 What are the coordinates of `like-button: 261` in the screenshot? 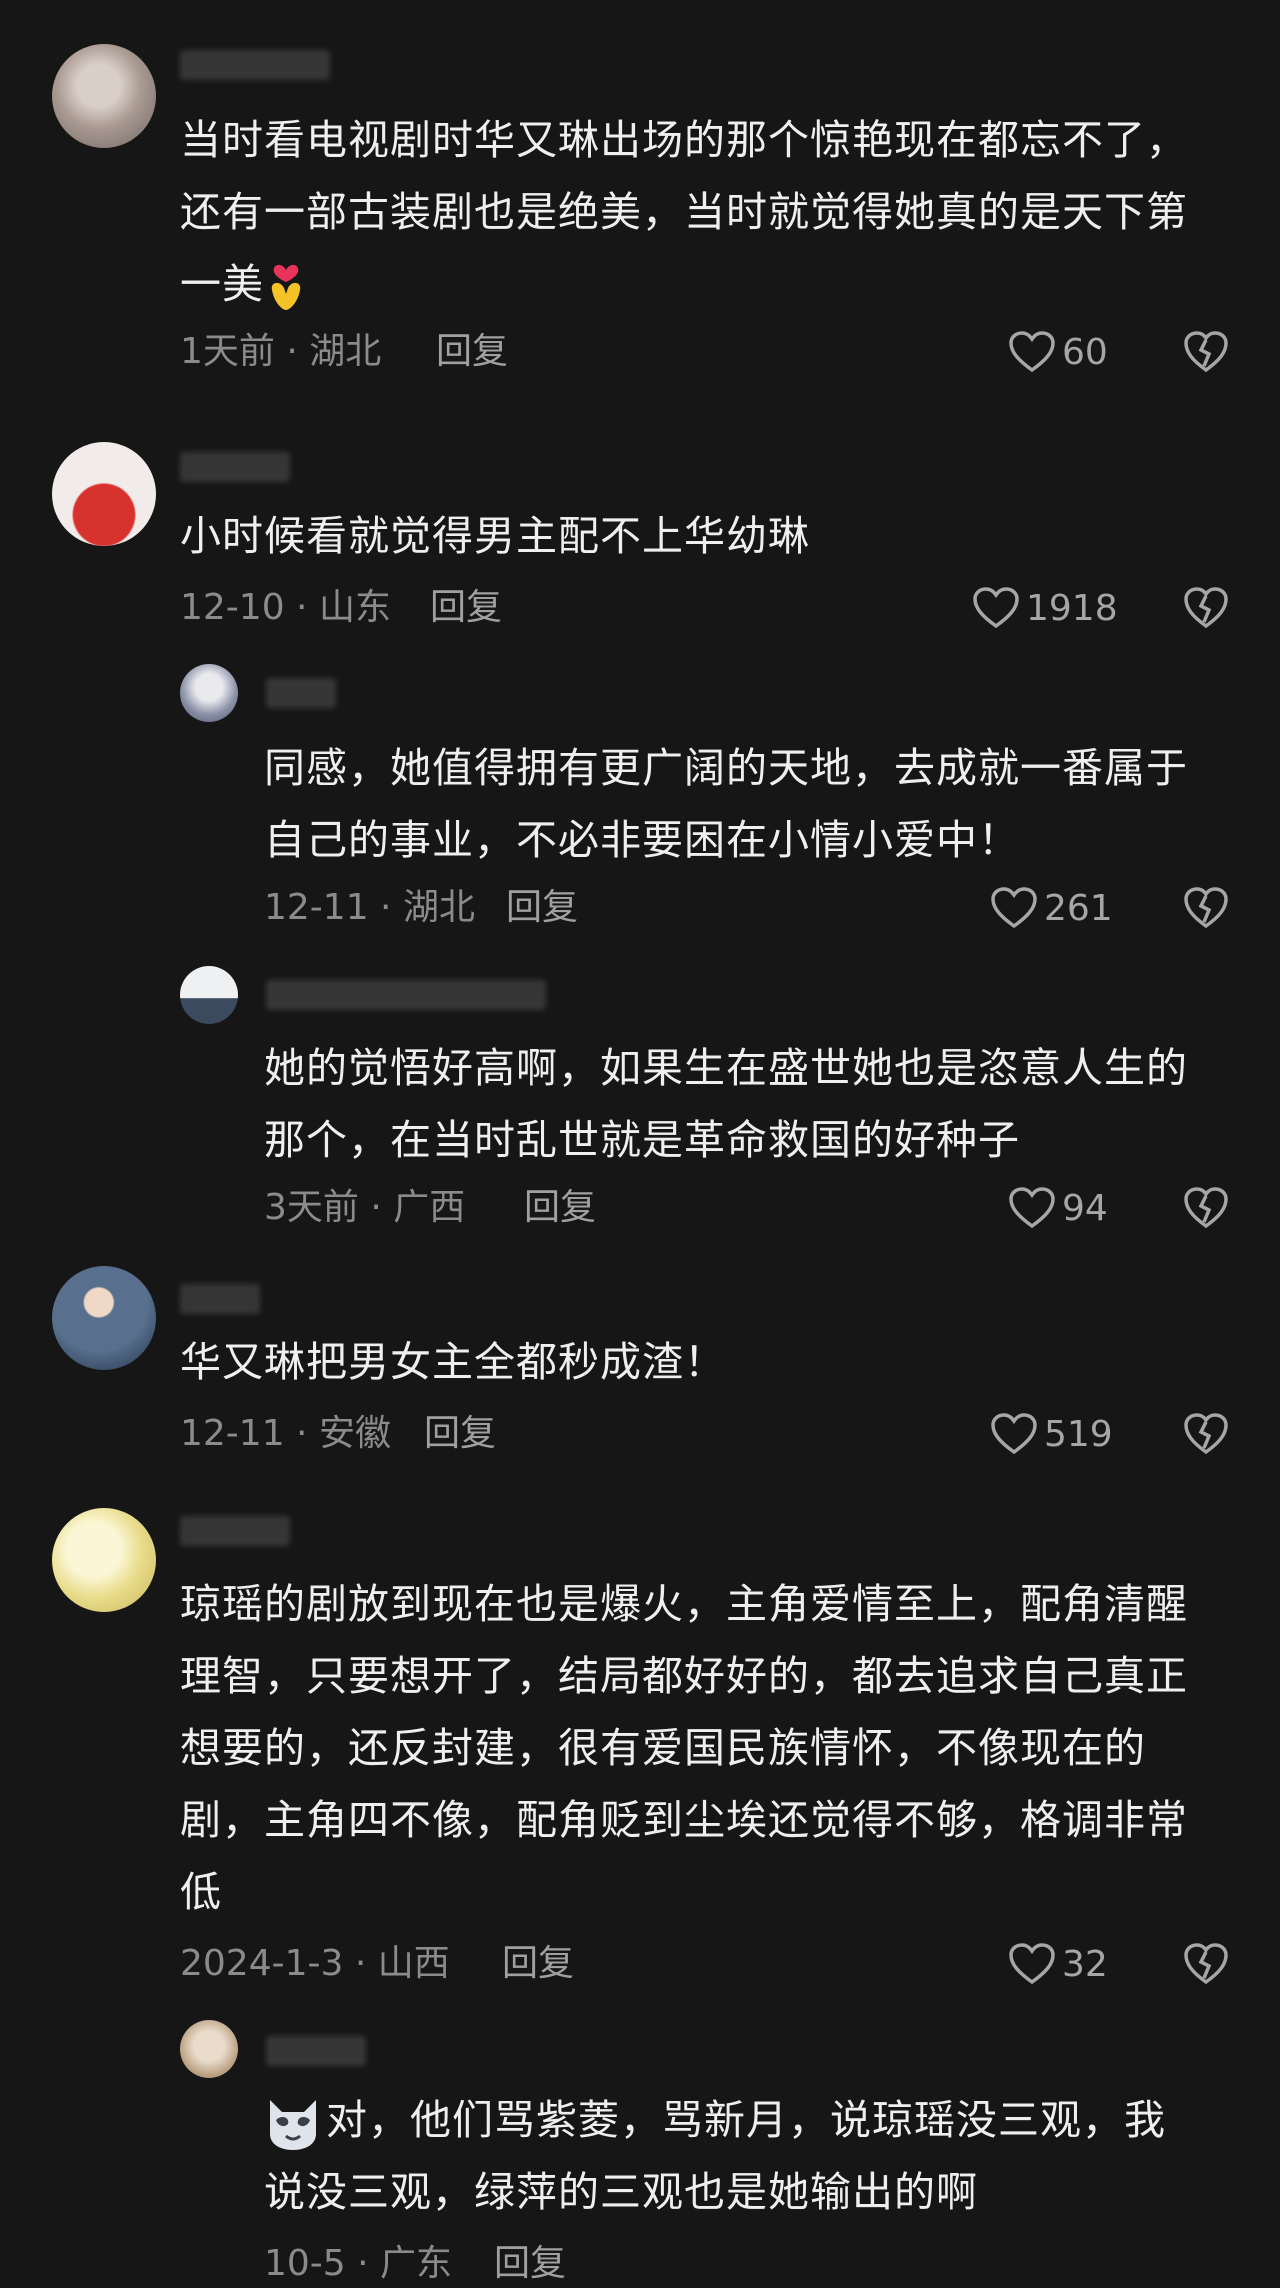 It's located at (1051, 908).